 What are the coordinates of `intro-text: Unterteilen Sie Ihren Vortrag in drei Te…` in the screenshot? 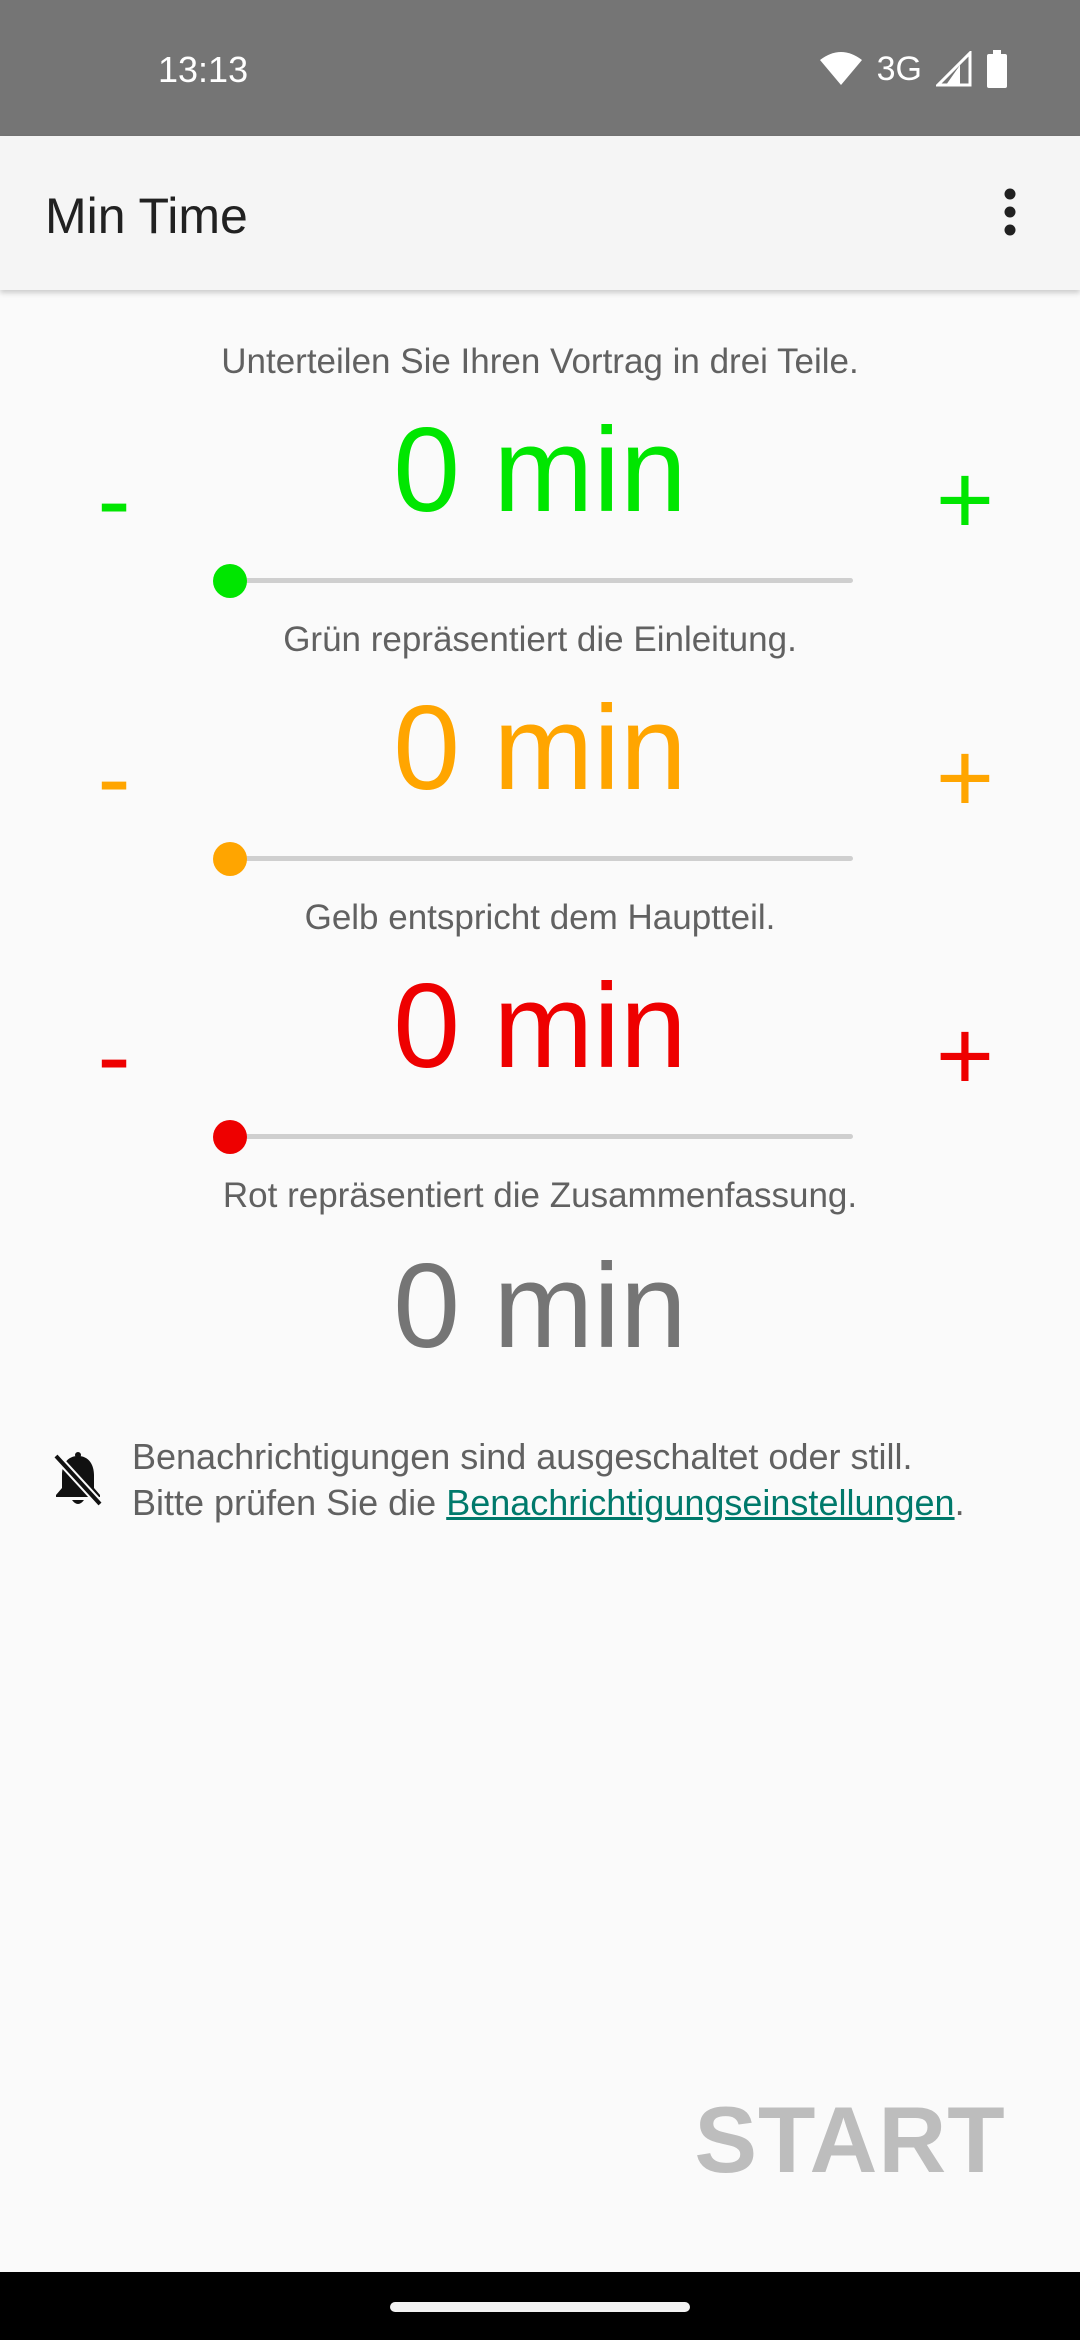 It's located at (540, 361).